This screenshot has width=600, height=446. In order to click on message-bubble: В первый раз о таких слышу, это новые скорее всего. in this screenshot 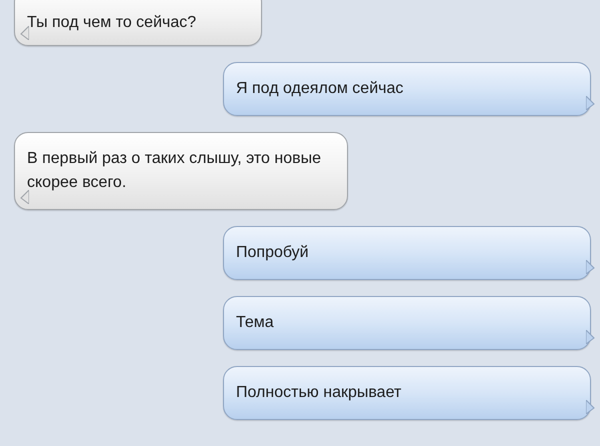, I will do `click(181, 171)`.